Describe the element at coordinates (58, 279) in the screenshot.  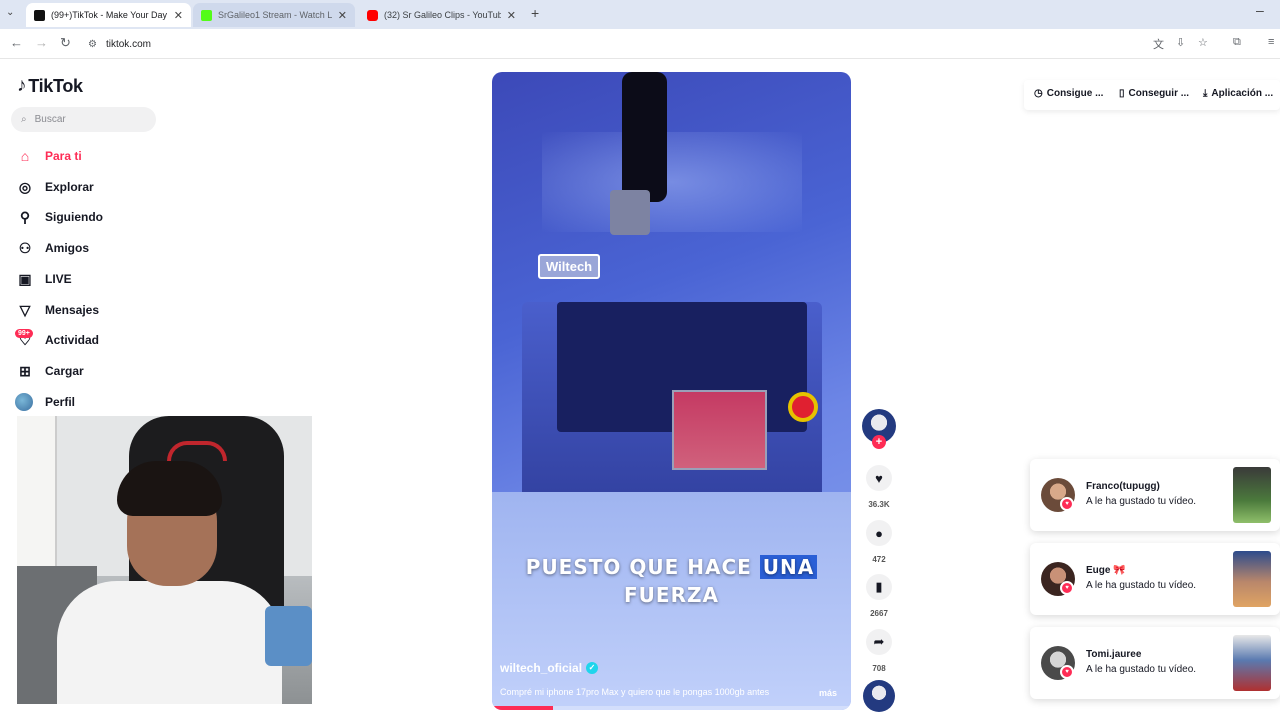
I see `sidebar-item-label: LIVE` at that location.